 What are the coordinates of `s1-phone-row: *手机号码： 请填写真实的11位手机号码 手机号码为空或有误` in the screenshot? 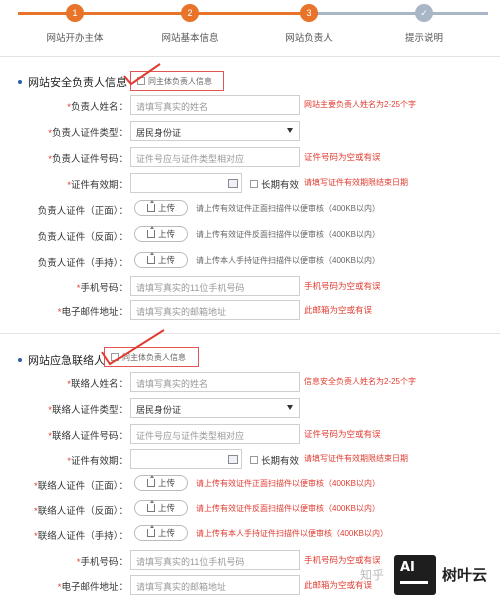 It's located at (250, 287).